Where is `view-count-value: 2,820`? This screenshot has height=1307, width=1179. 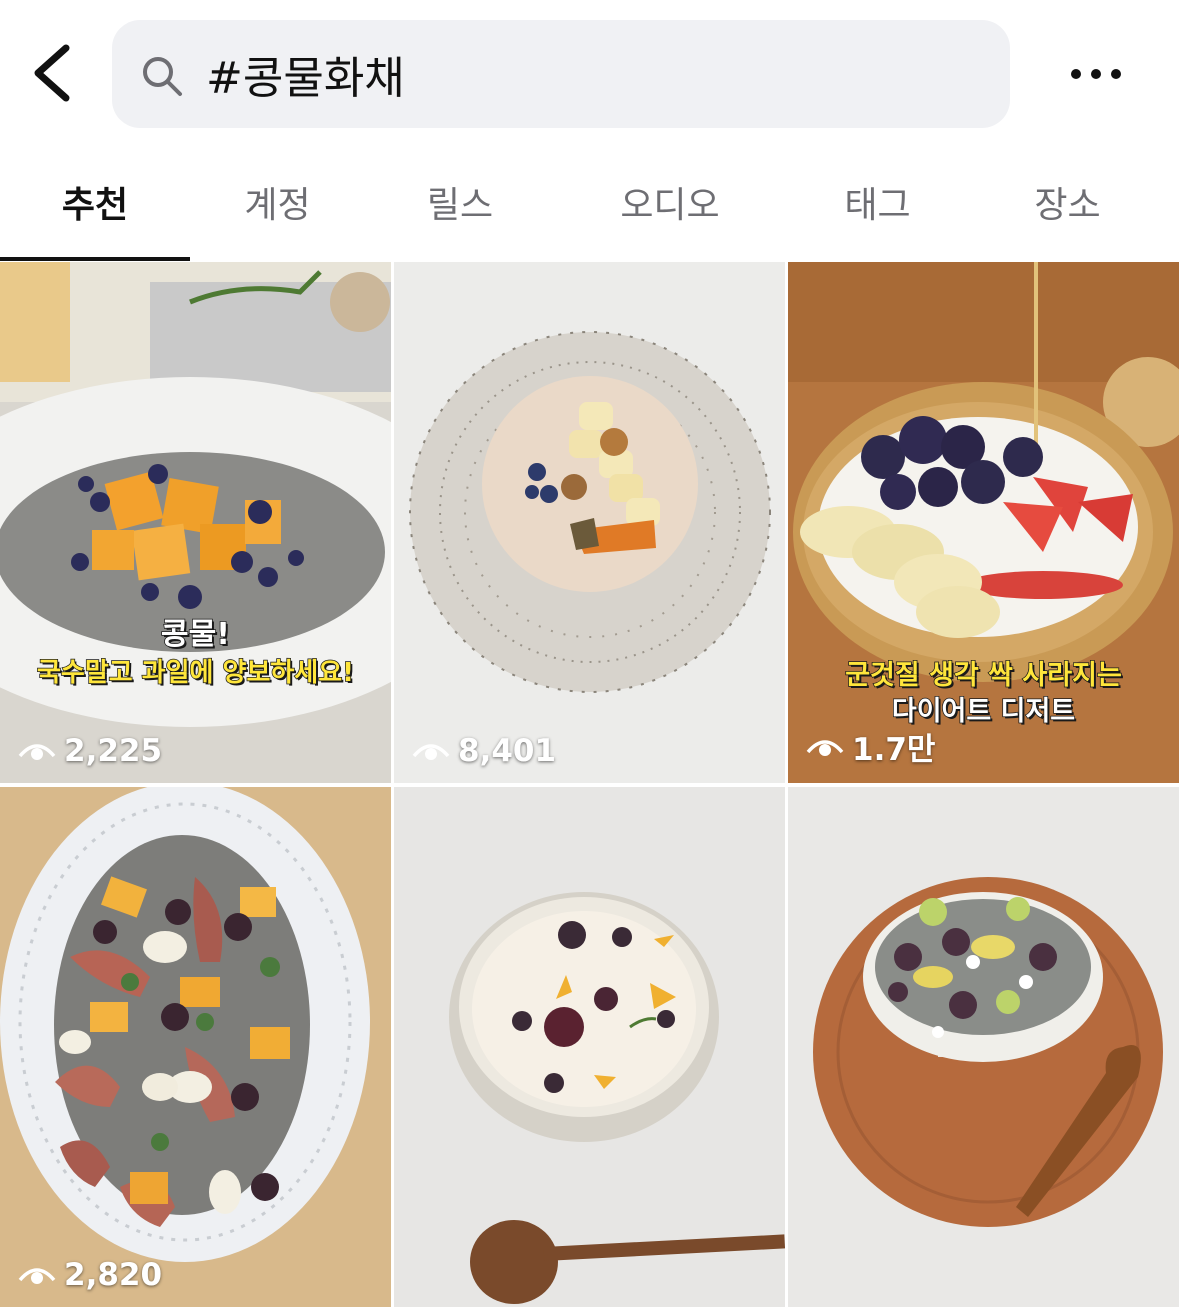 view-count-value: 2,820 is located at coordinates (113, 1275).